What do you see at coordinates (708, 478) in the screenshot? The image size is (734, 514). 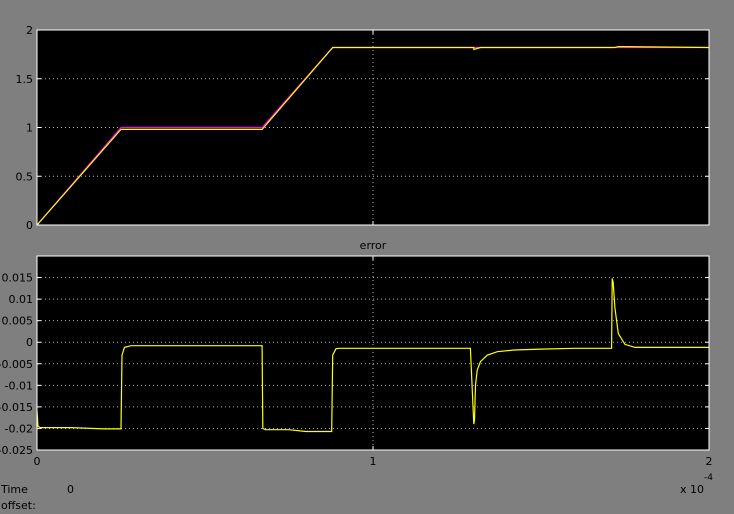 I see `x-exponent-text: -4` at bounding box center [708, 478].